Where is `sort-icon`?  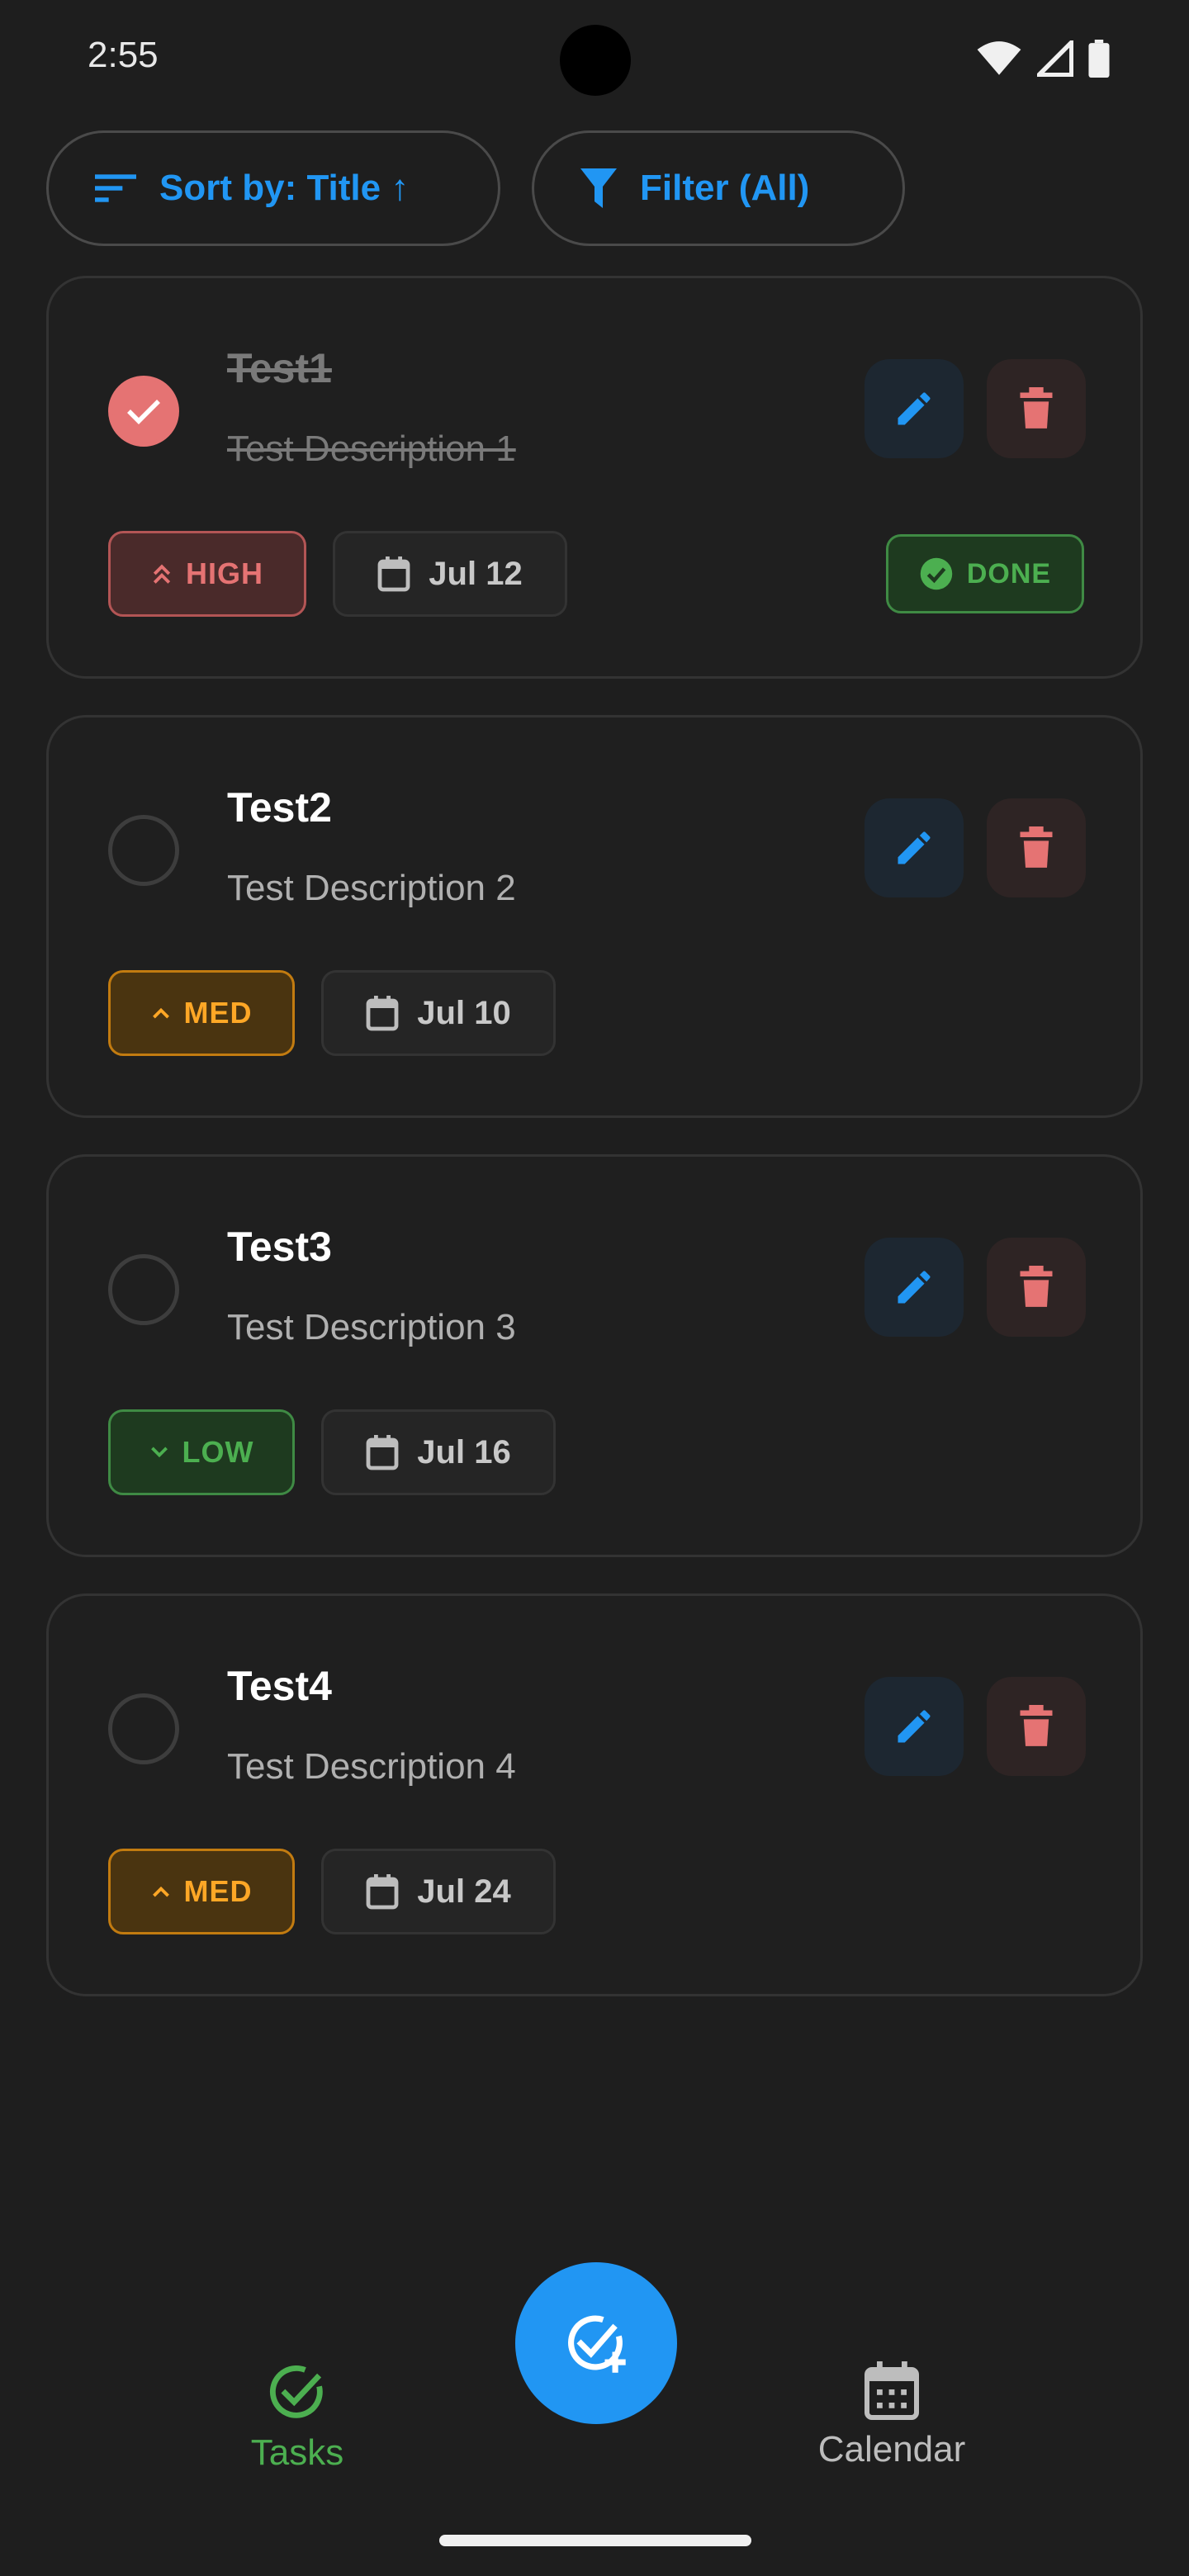
sort-icon is located at coordinates (115, 188).